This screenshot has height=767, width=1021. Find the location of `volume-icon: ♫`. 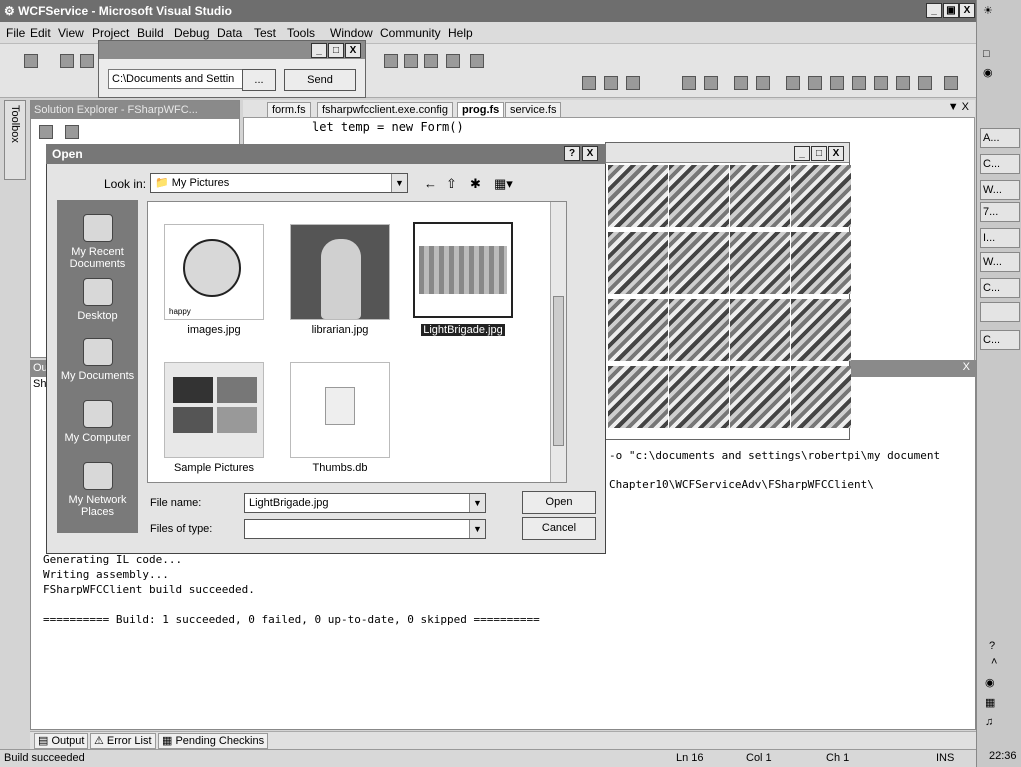

volume-icon: ♫ is located at coordinates (989, 722).